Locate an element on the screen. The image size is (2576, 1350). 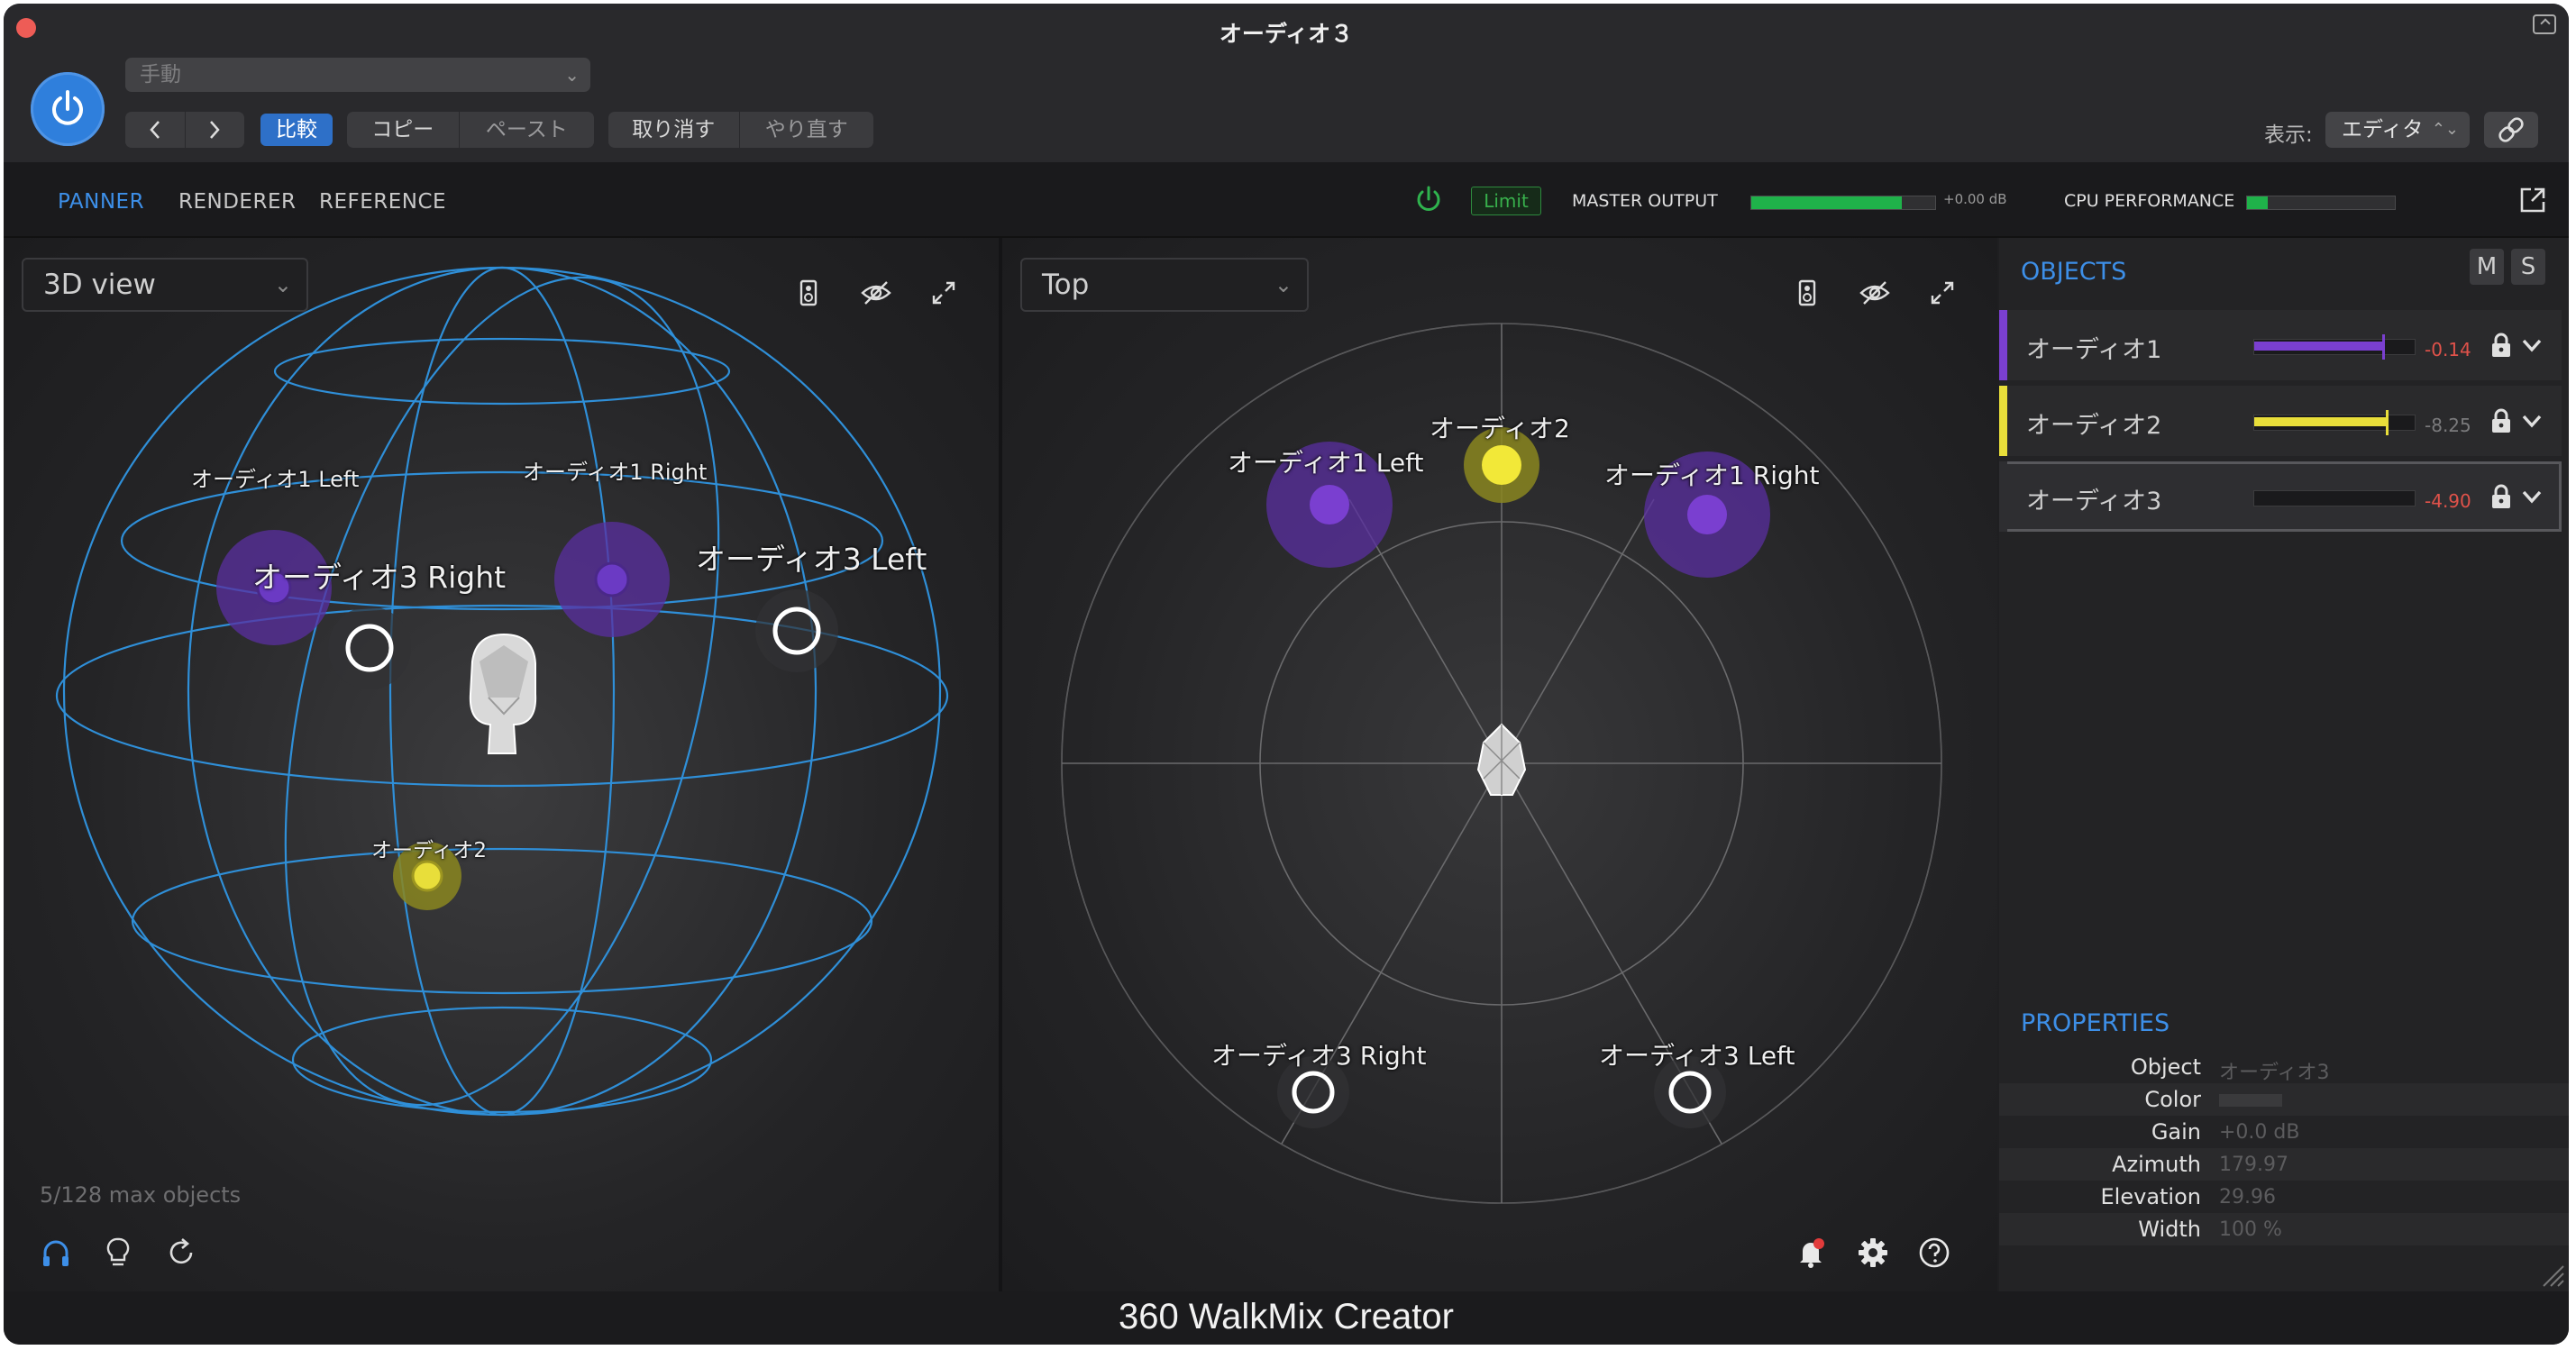
tab-reference: REFERENCE is located at coordinates (382, 202).